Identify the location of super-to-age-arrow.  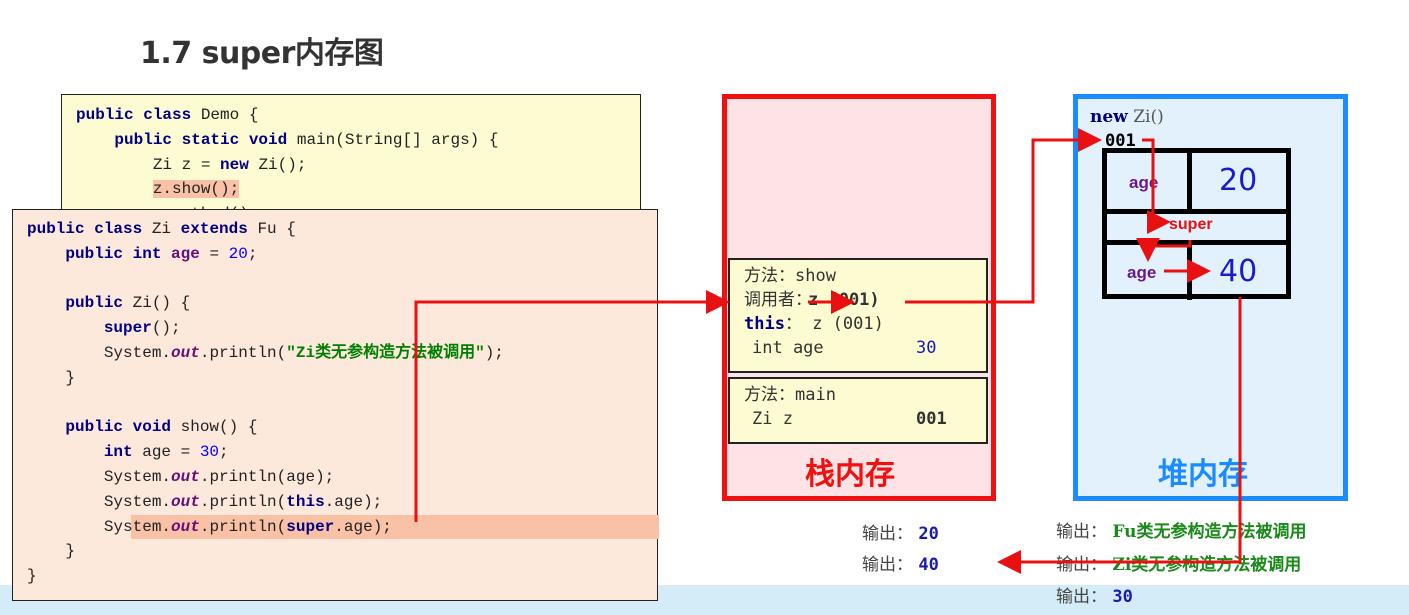
(1164, 250).